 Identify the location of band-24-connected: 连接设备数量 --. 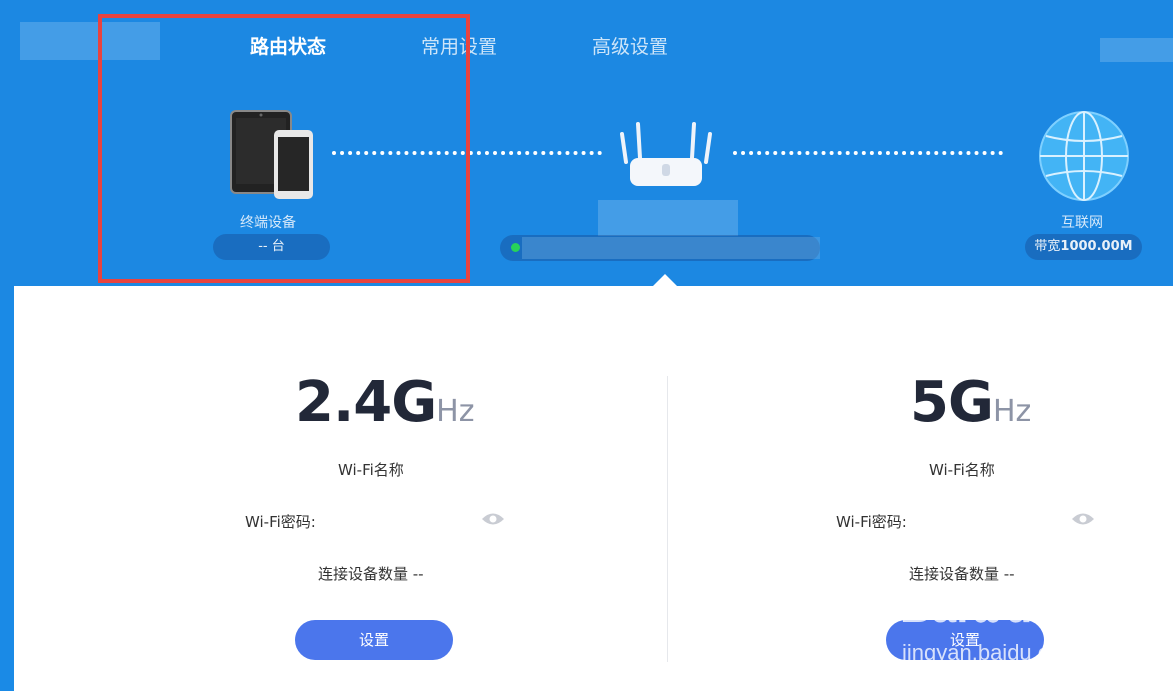
(371, 574).